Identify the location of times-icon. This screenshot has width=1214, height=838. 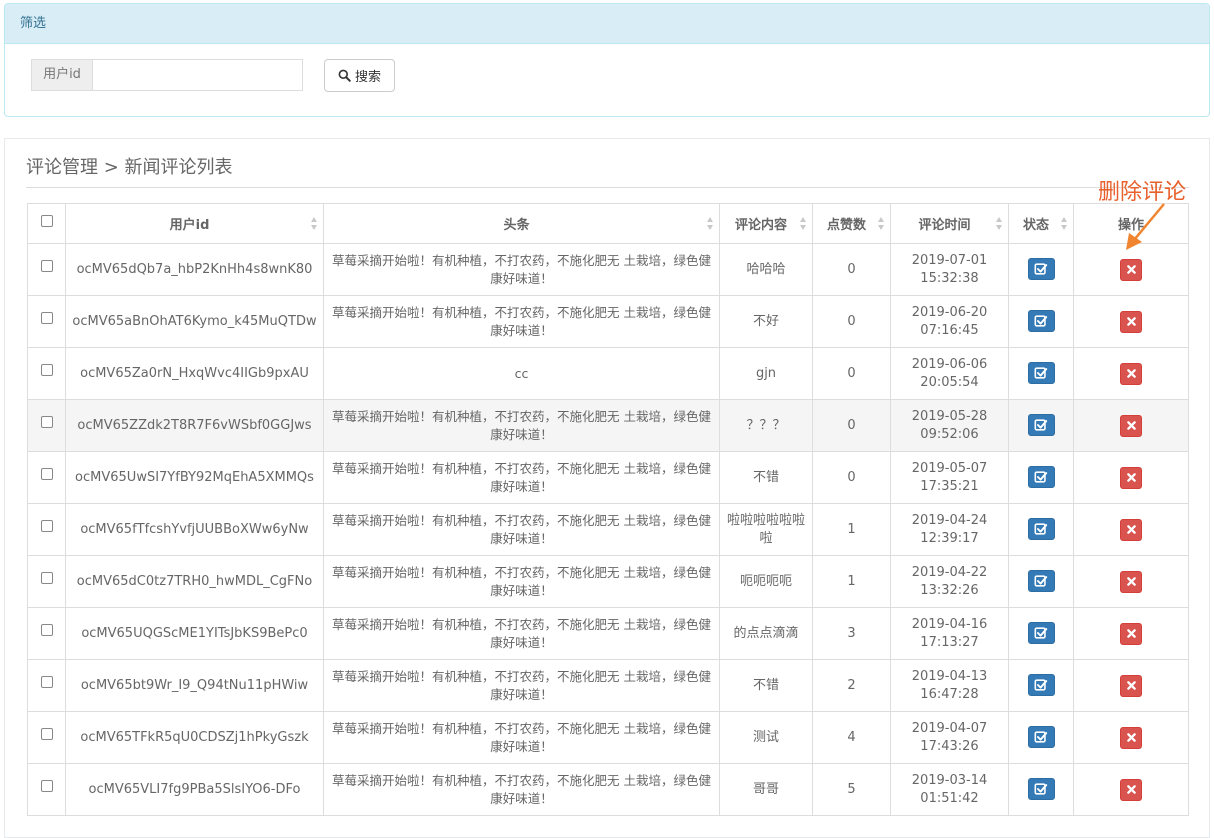
(1131, 789).